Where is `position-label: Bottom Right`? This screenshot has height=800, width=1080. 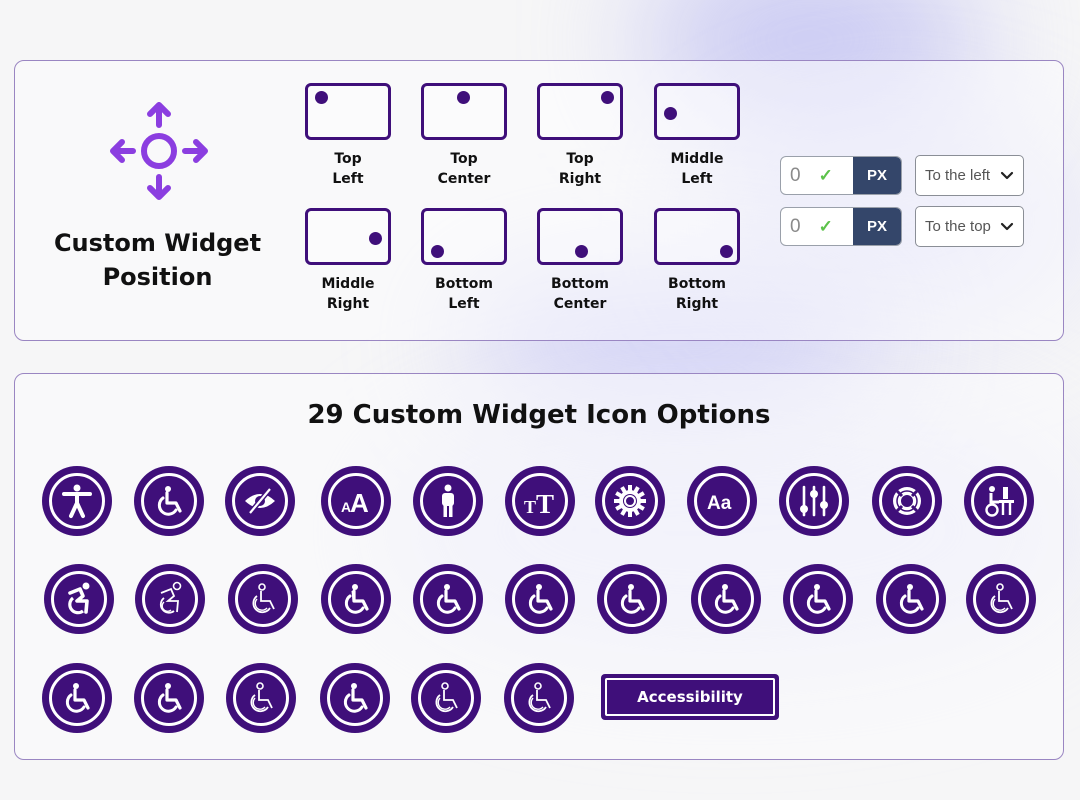 position-label: Bottom Right is located at coordinates (697, 294).